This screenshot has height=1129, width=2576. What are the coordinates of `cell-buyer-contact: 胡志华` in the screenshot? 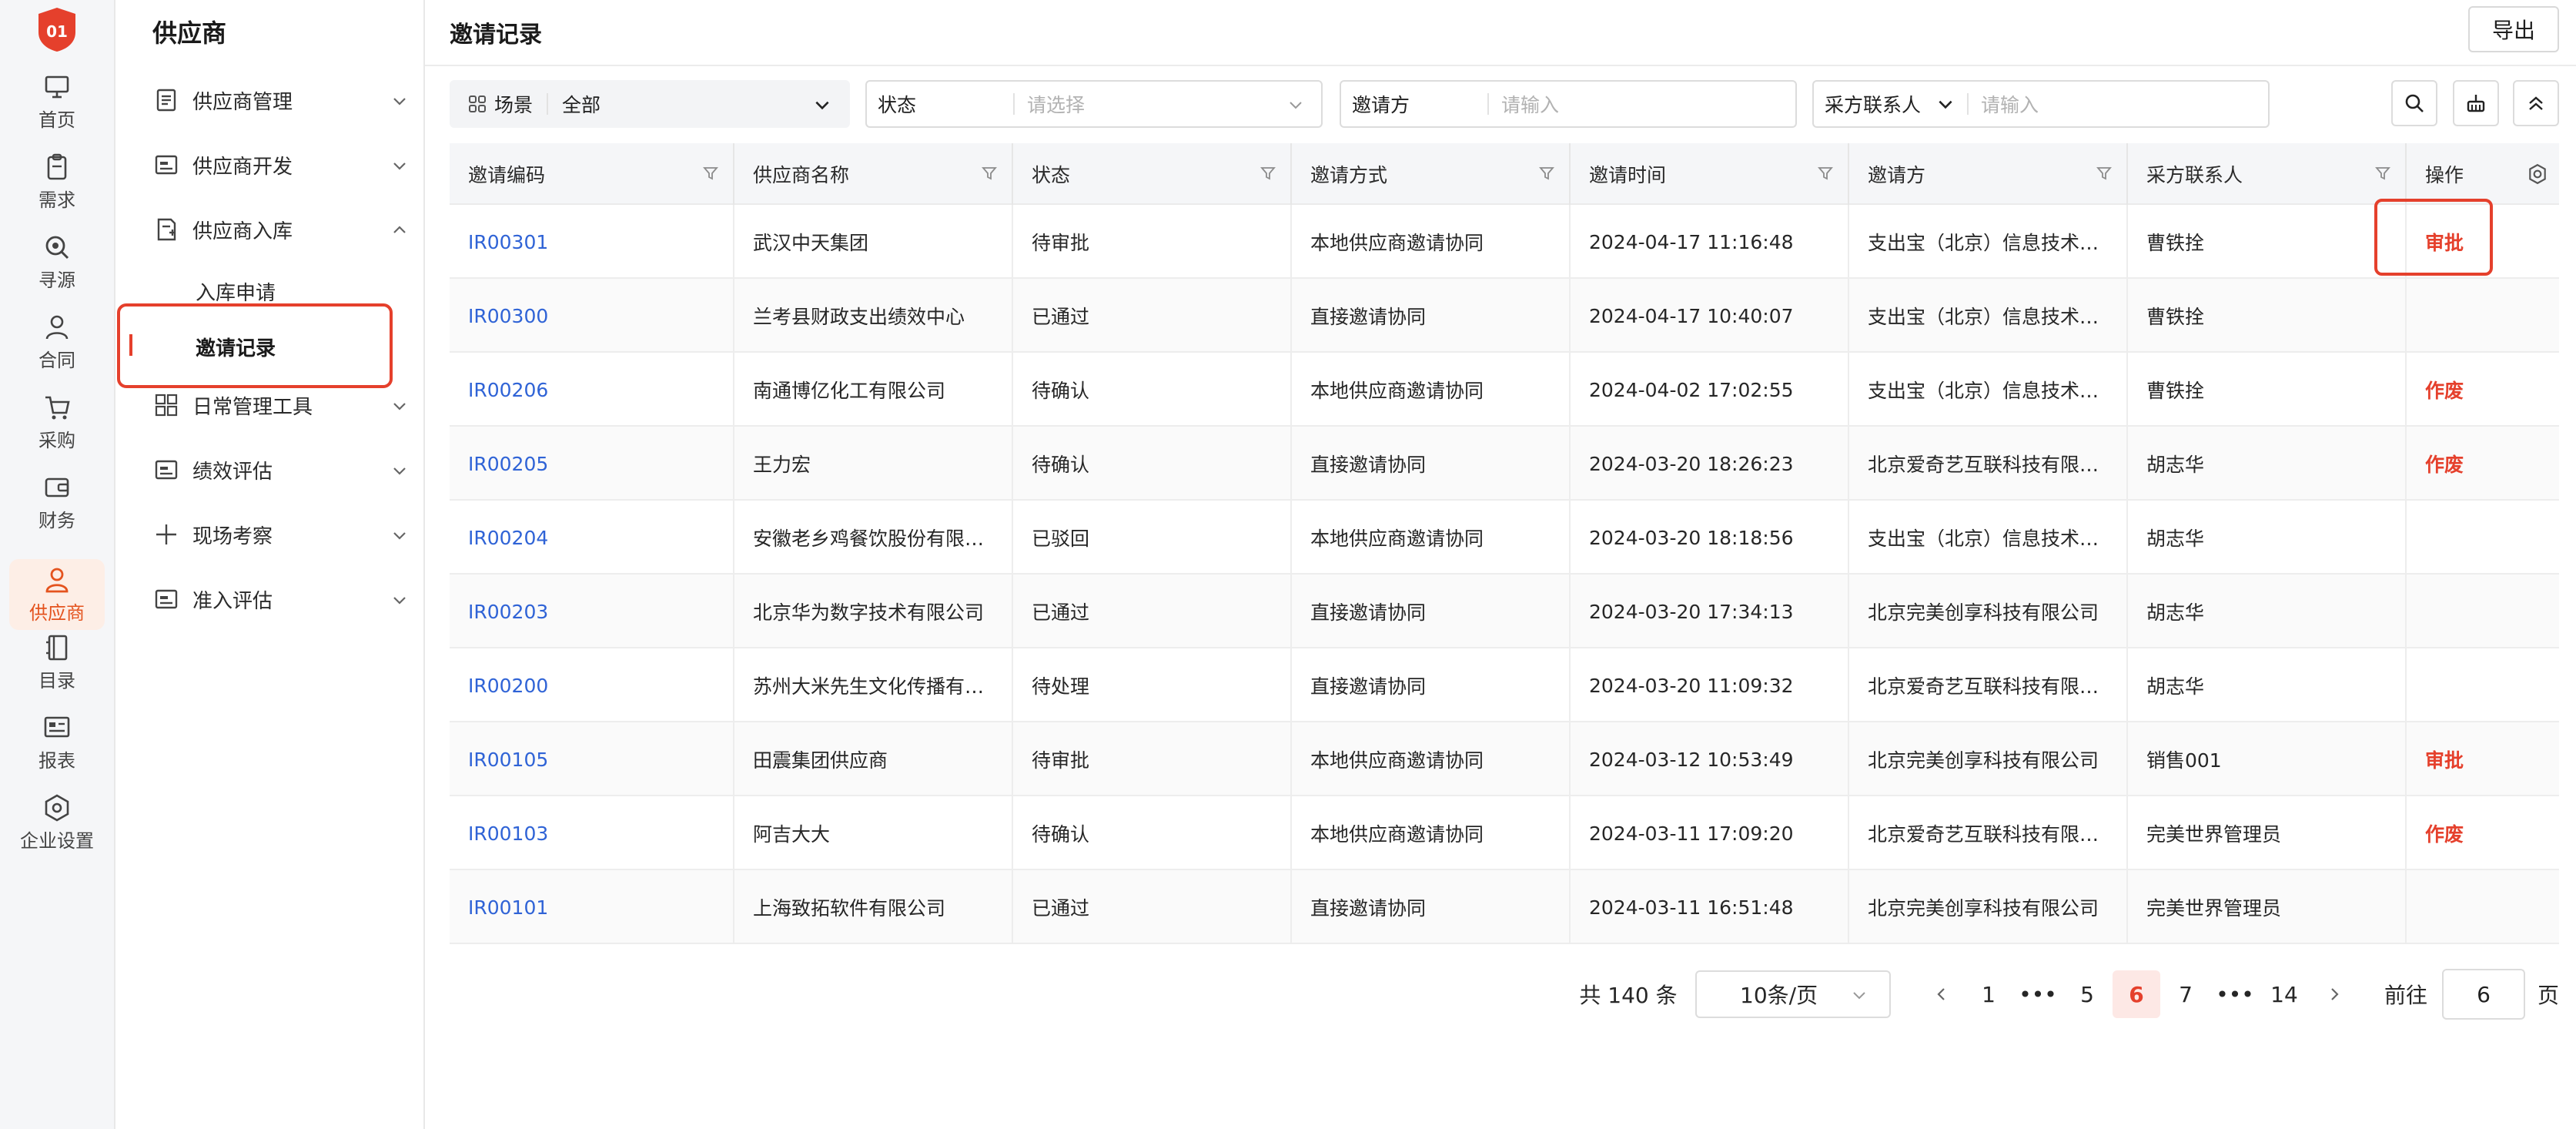 It's located at (2268, 464).